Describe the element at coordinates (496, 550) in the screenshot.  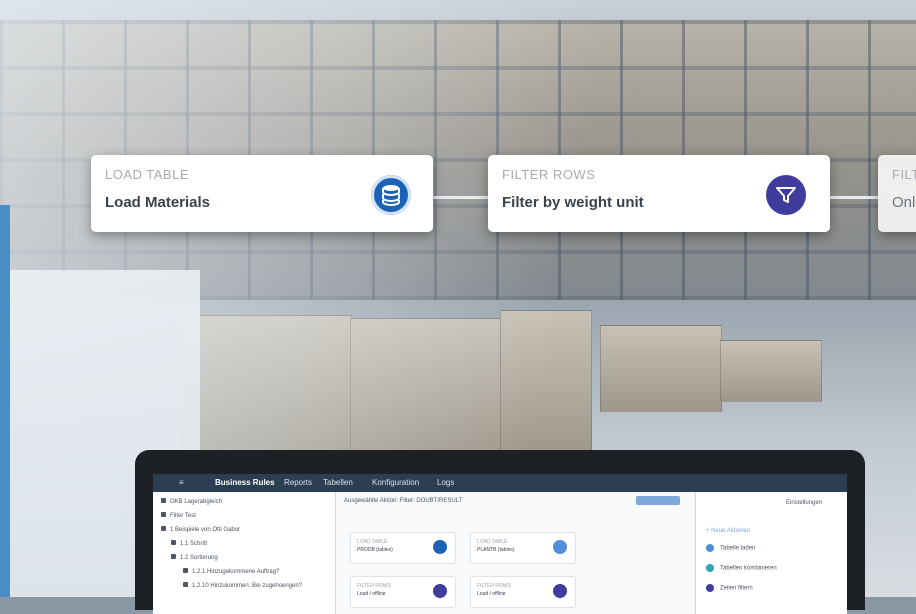
I see `mini-card-title: PLANTB (tables)` at that location.